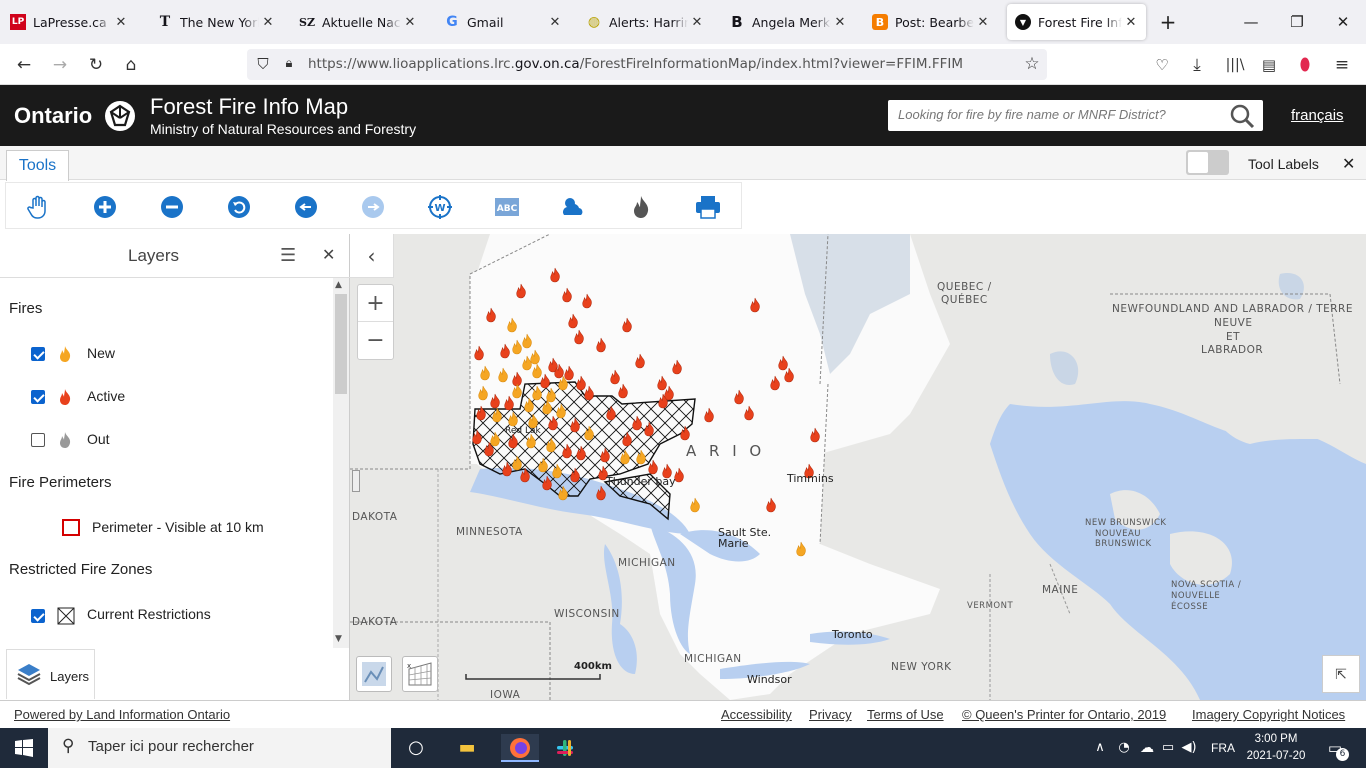 The height and width of the screenshot is (768, 1366). Describe the element at coordinates (1268, 714) in the screenshot. I see `imagery-copyright-link: Imagery Copyright Notices` at that location.